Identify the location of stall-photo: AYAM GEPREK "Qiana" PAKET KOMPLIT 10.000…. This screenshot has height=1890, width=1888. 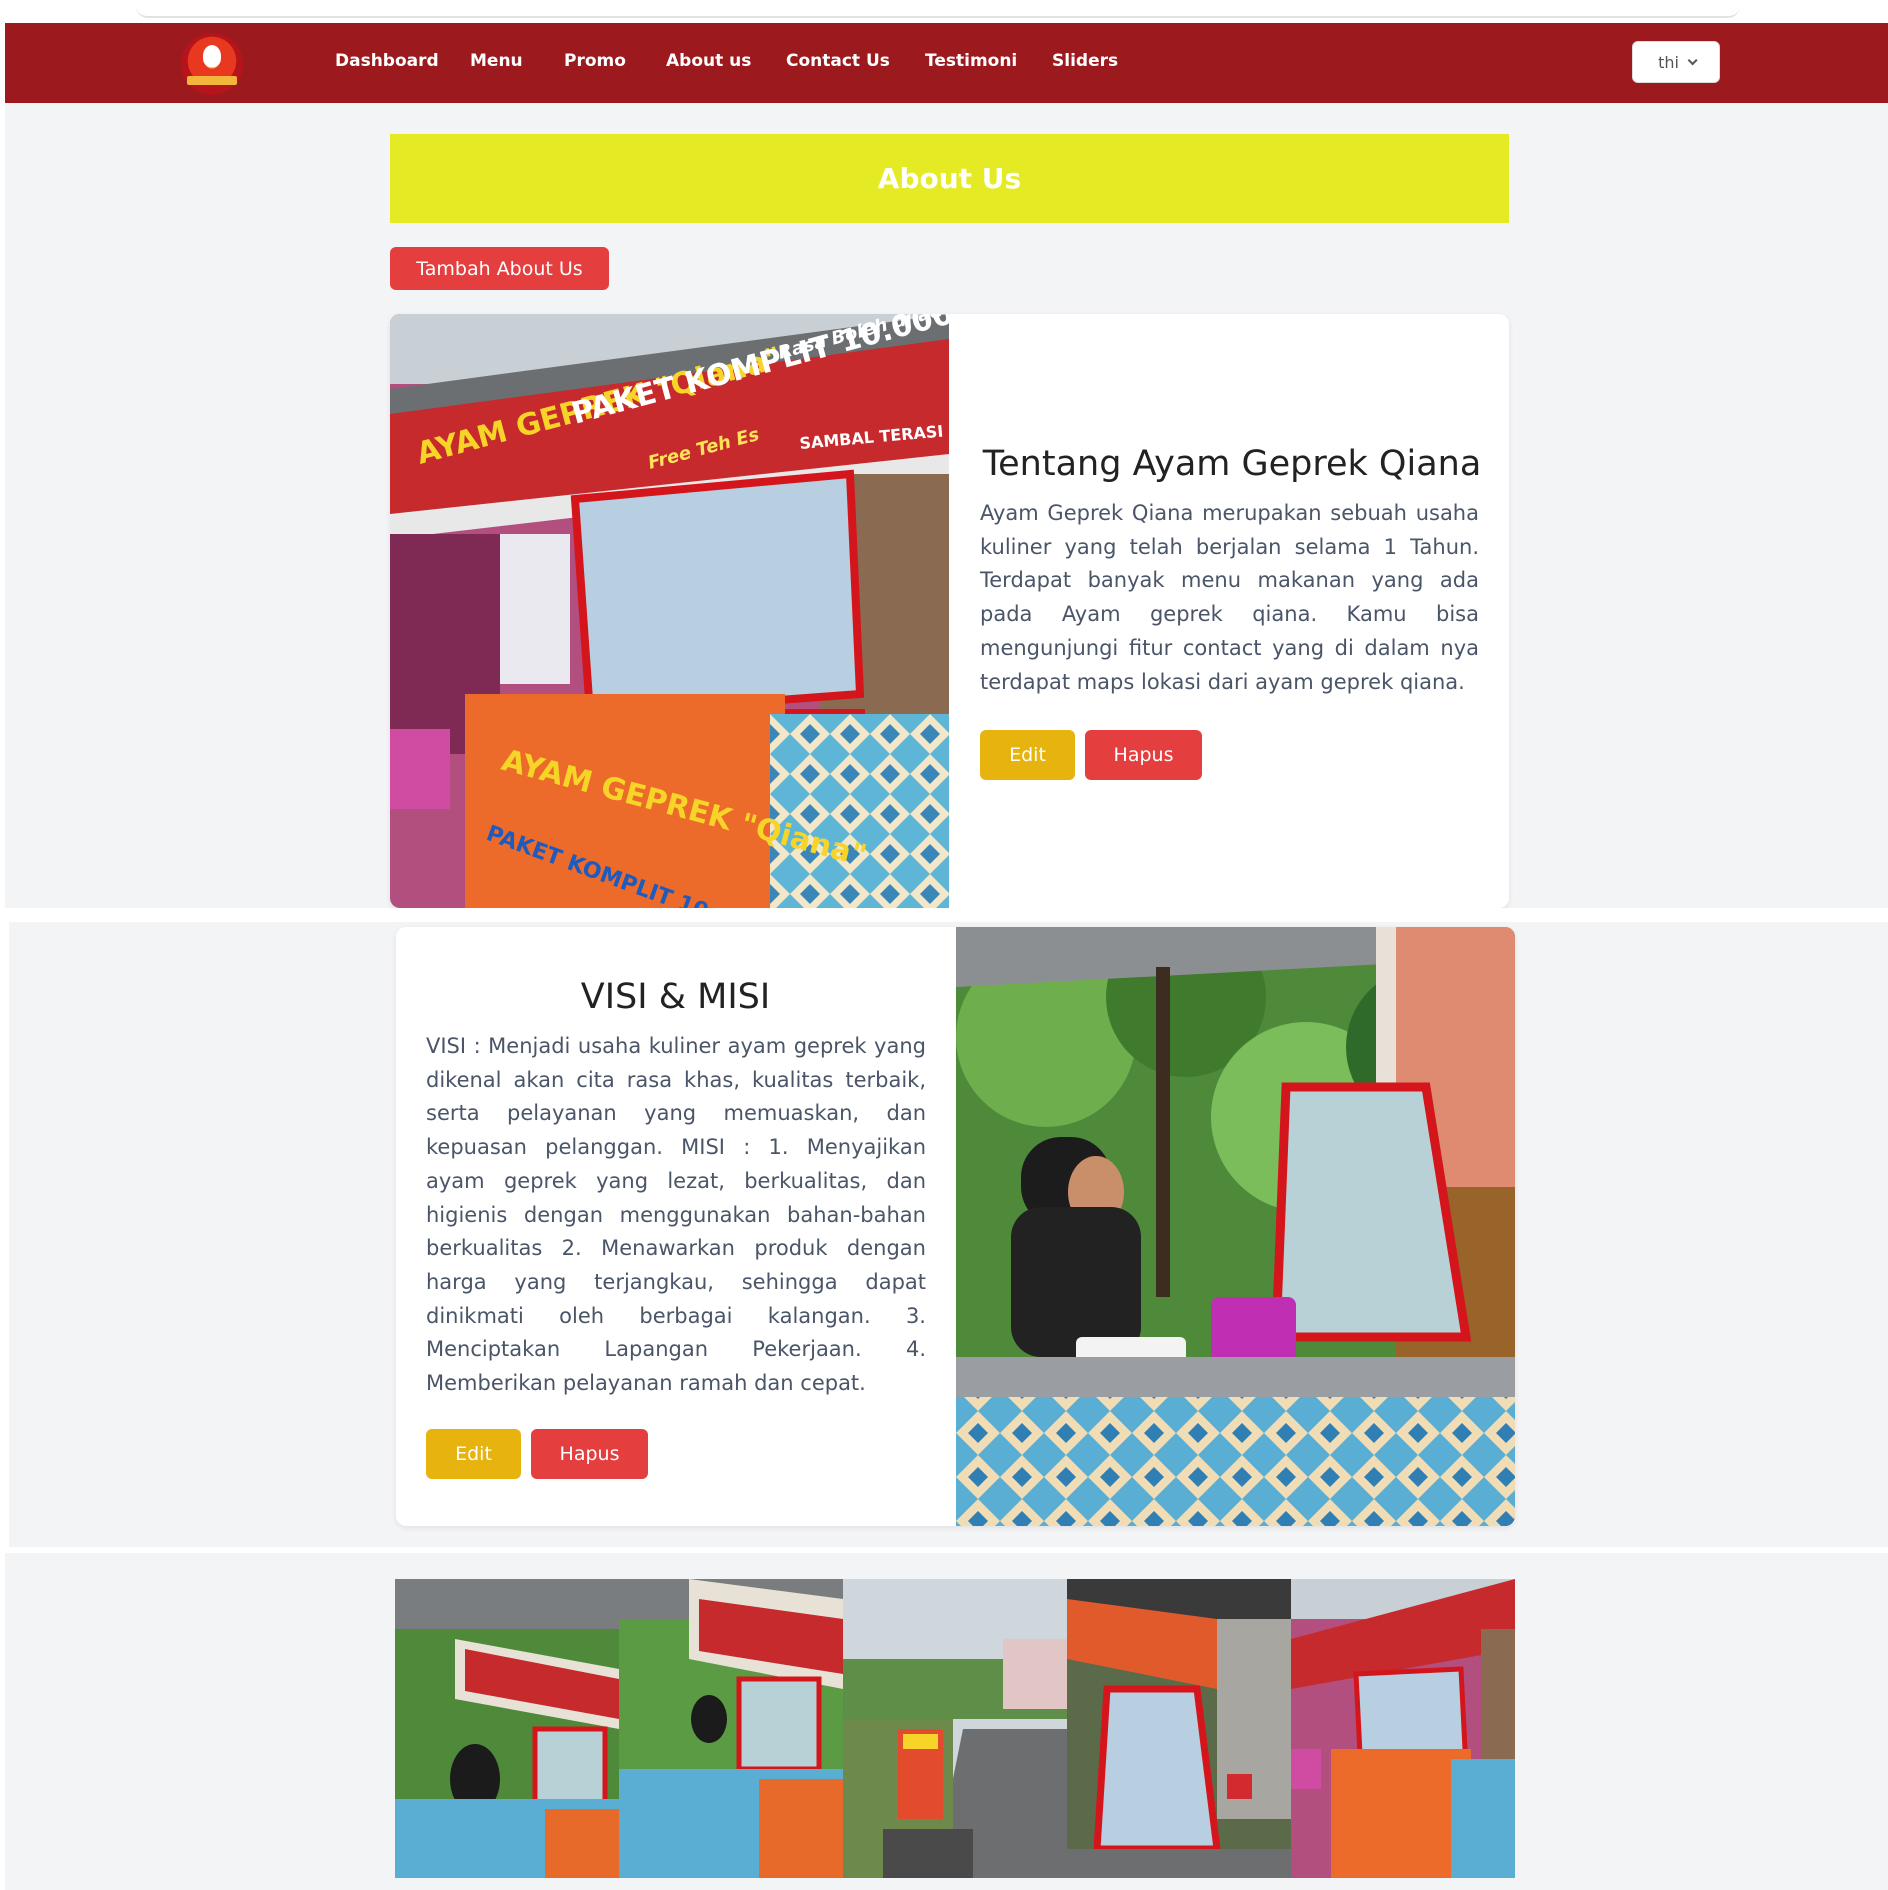
(669, 611).